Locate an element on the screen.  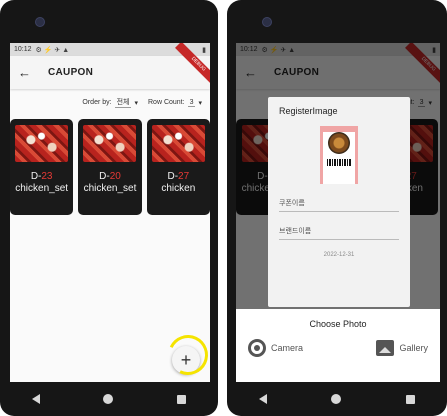
choose-photo-sheet: Choose Photo Camera Gallery is located at coordinates (338, 345).